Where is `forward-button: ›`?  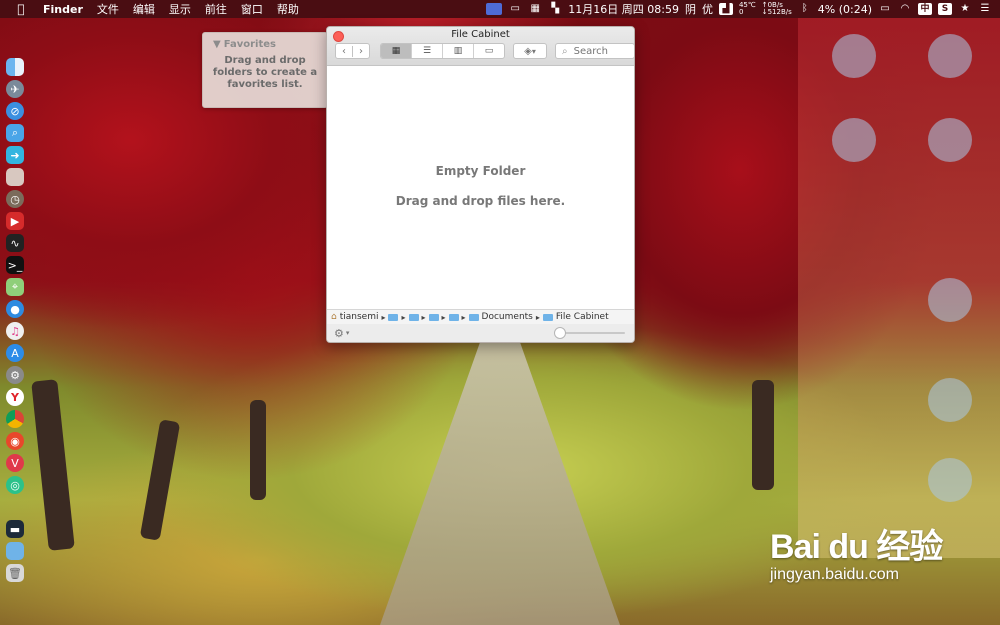 forward-button: › is located at coordinates (360, 51).